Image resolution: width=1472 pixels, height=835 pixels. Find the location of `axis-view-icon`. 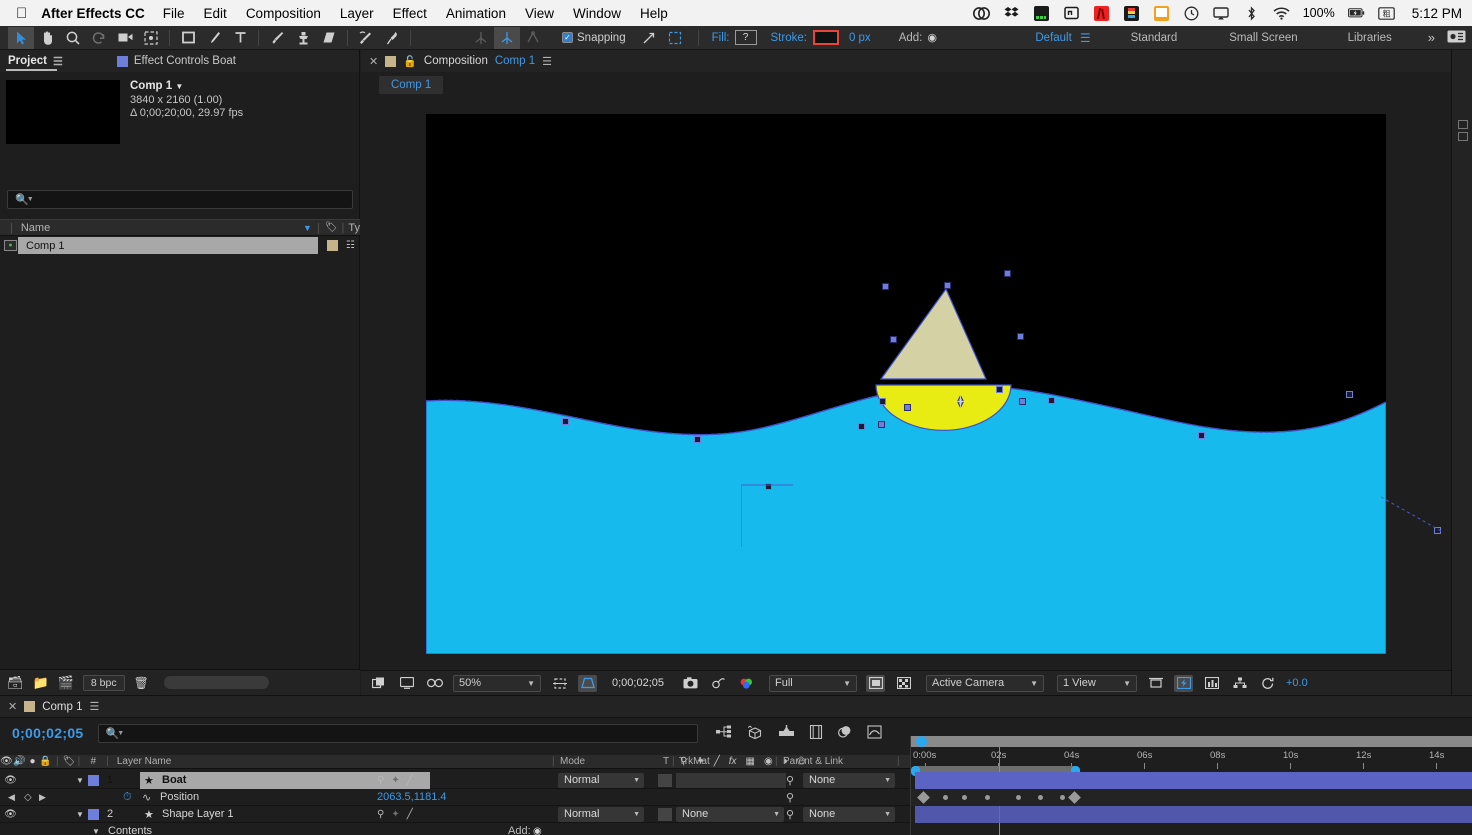

axis-view-icon is located at coordinates (533, 38).